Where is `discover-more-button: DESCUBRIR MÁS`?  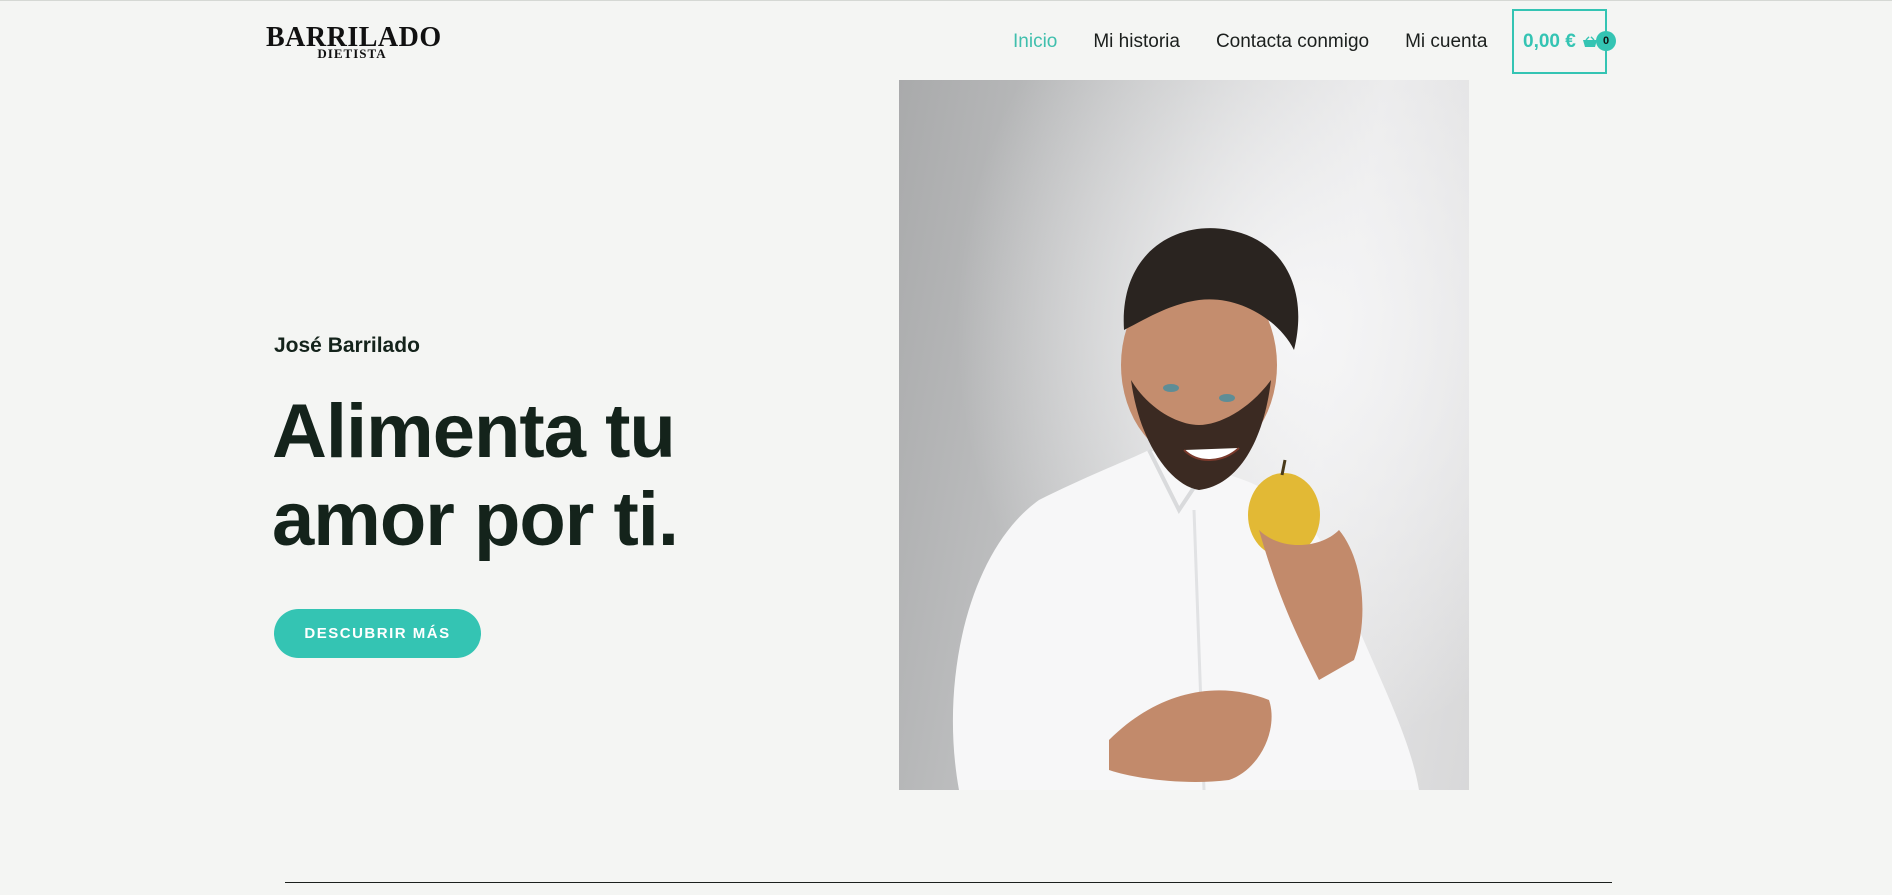
discover-more-button: DESCUBRIR MÁS is located at coordinates (377, 633).